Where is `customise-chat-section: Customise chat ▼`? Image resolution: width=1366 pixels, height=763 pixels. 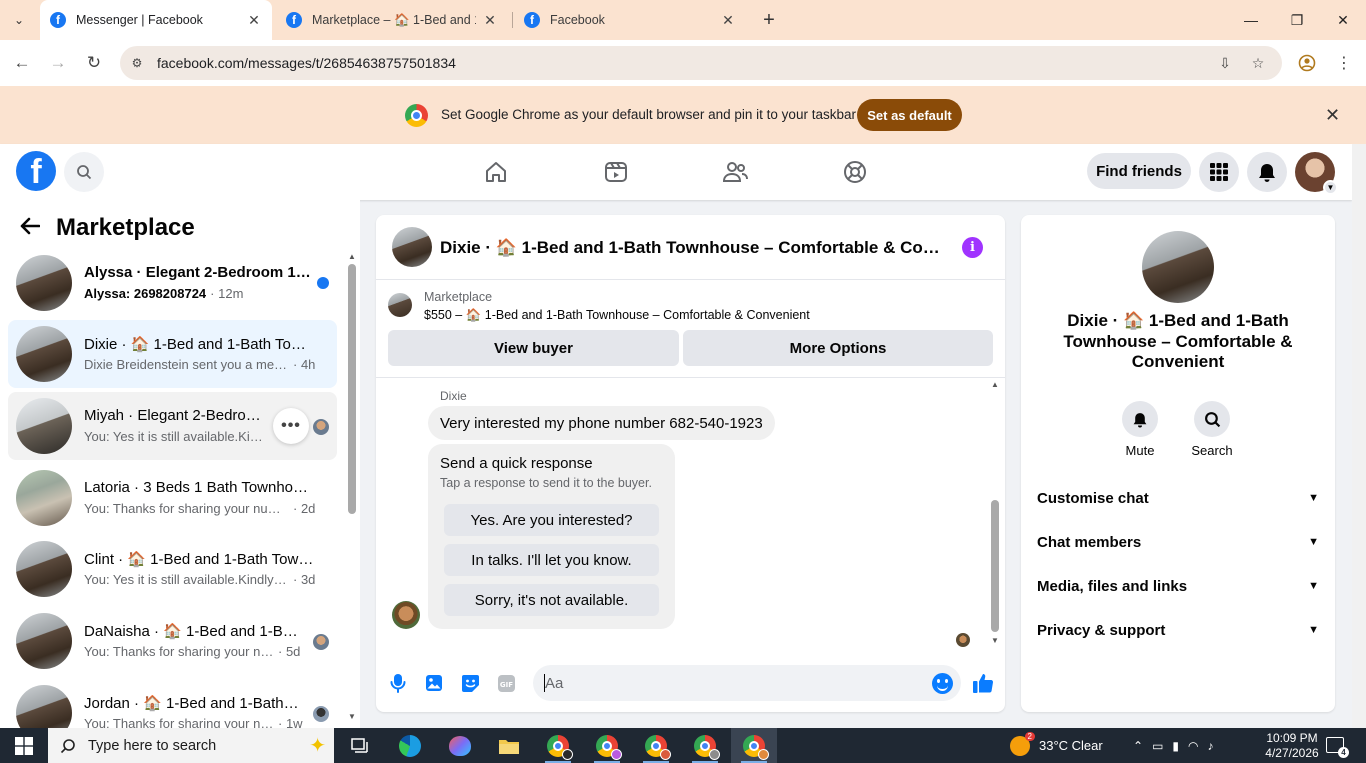
customise-chat-section: Customise chat ▼ is located at coordinates (1178, 498).